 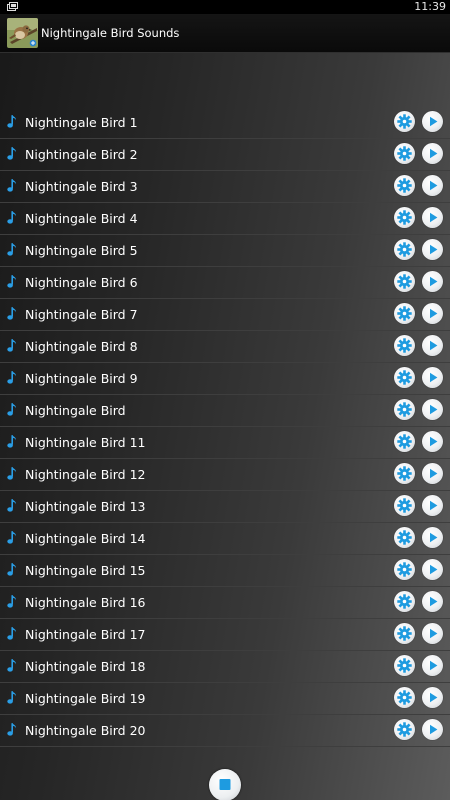 I want to click on sound-label: Nightingale Bird 3, so click(x=81, y=186).